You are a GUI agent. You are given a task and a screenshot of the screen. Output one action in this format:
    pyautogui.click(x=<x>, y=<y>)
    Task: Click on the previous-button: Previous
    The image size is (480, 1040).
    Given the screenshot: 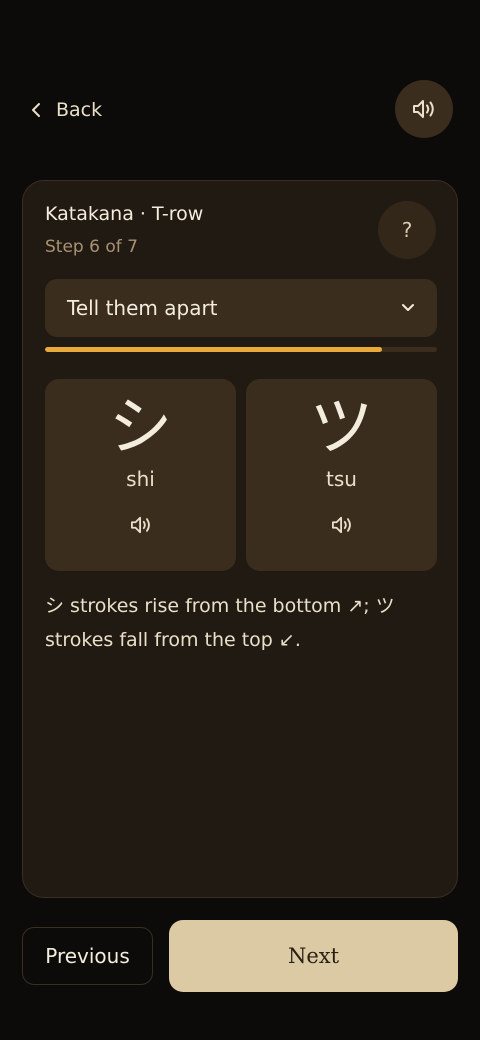 What is the action you would take?
    pyautogui.click(x=87, y=956)
    